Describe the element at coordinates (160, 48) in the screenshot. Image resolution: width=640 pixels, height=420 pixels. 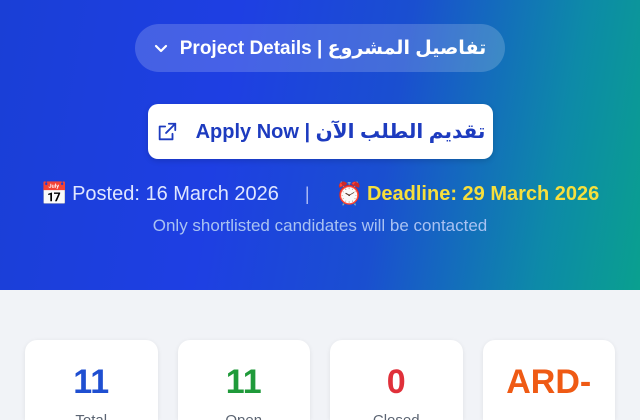
I see `chevron-down-icon` at that location.